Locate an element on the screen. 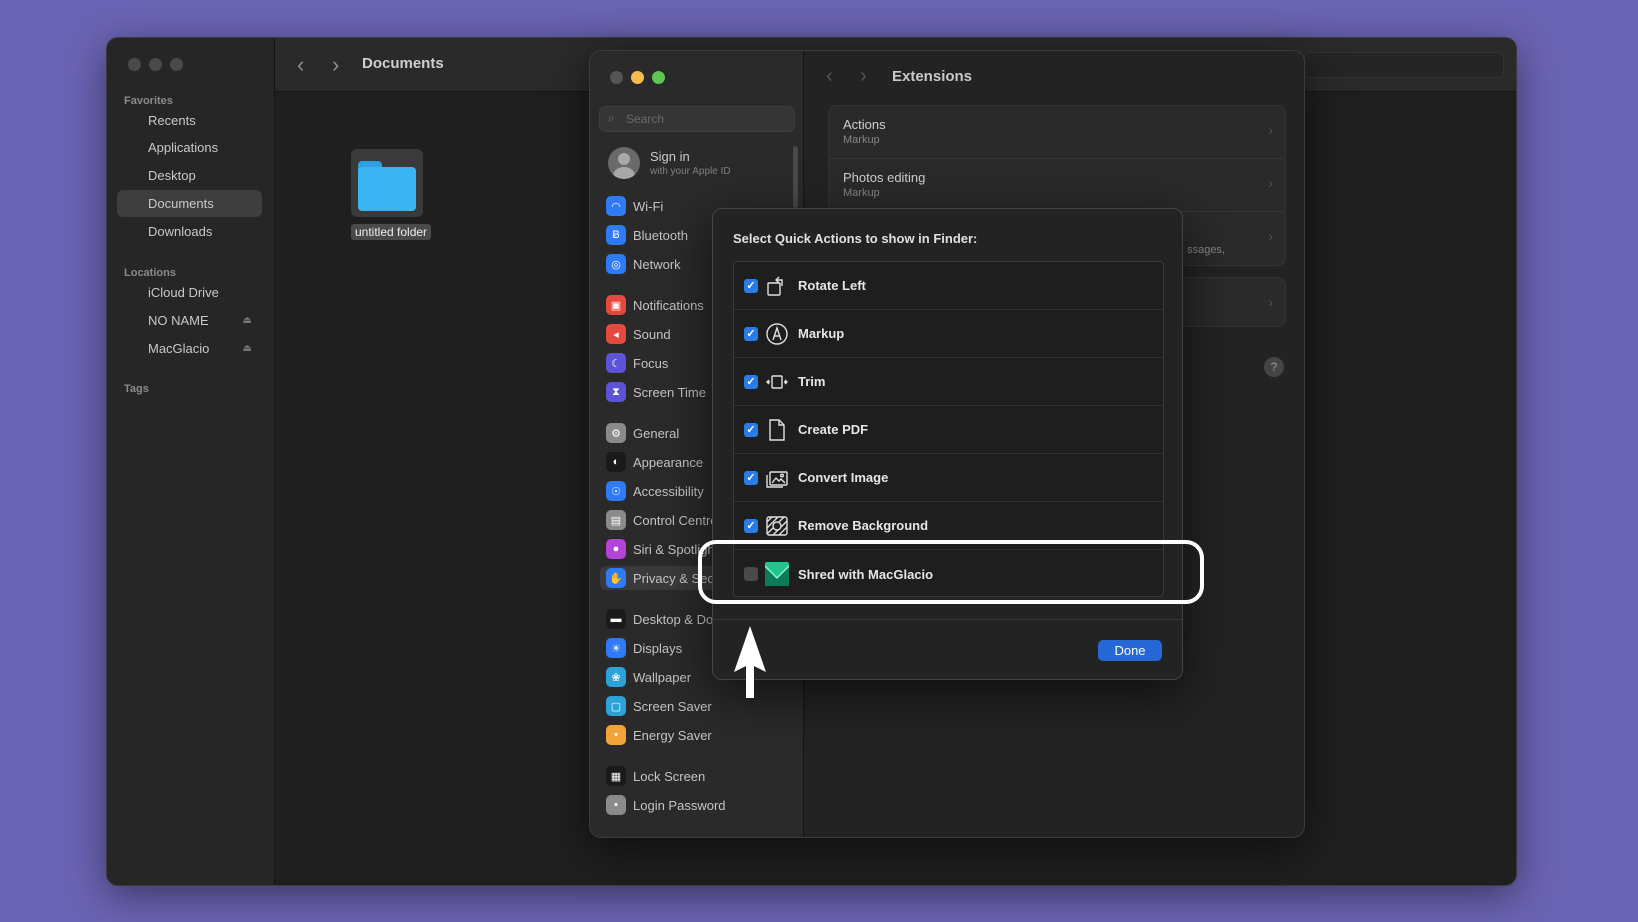  sidebar-item-label: NO NAME is located at coordinates (178, 320).